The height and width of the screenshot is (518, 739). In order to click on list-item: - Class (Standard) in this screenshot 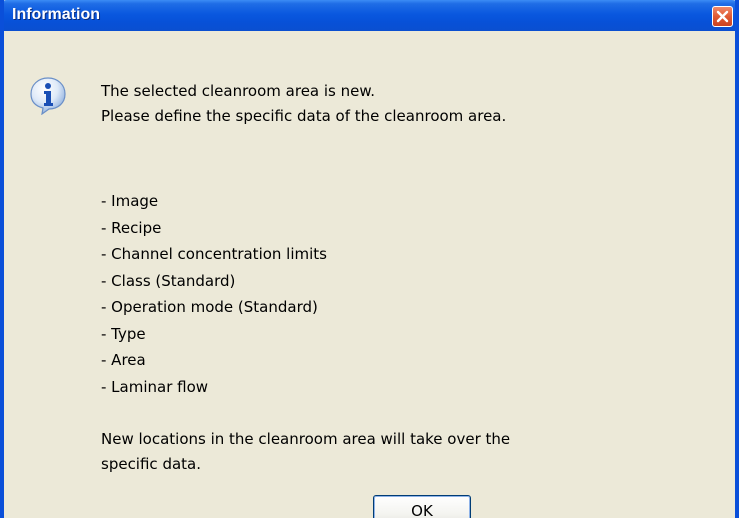, I will do `click(168, 280)`.